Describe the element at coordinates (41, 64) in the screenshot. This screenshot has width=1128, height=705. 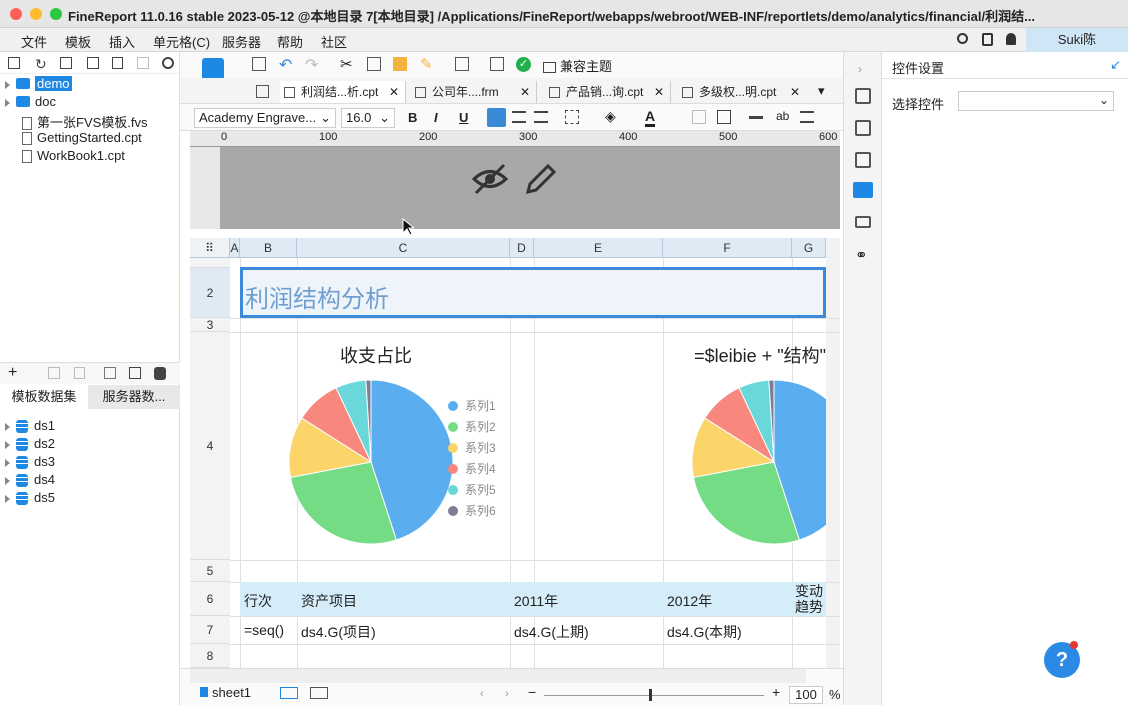
I see `refresh-icon: ↻` at that location.